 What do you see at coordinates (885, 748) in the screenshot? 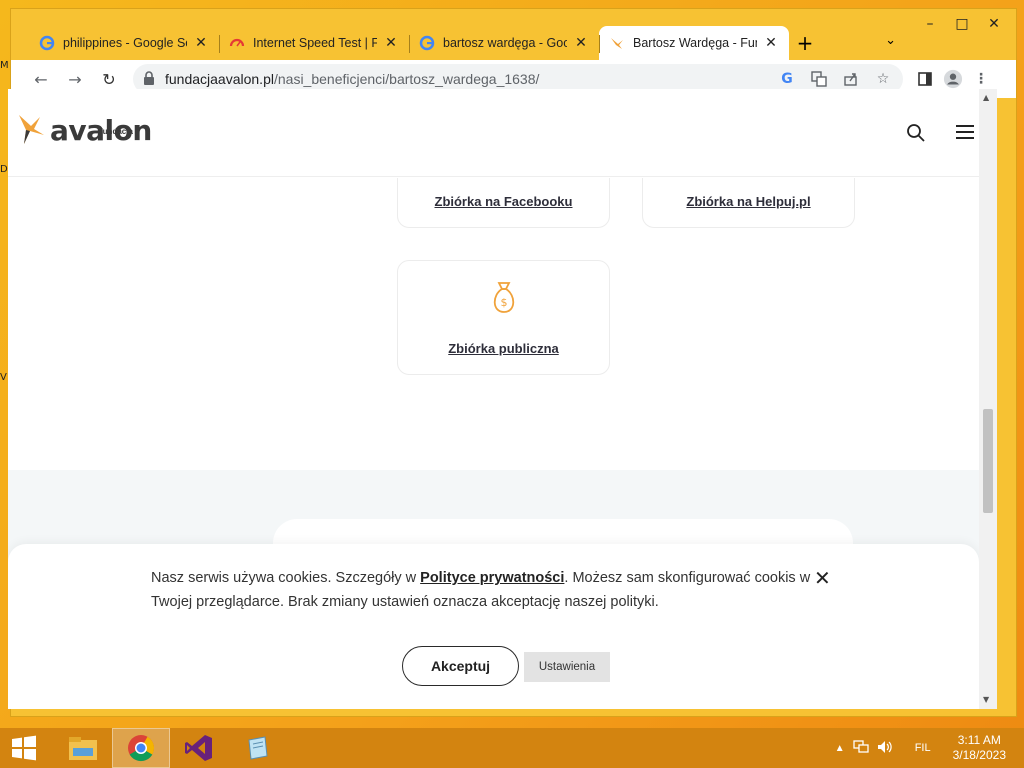
I see `volume-icon` at bounding box center [885, 748].